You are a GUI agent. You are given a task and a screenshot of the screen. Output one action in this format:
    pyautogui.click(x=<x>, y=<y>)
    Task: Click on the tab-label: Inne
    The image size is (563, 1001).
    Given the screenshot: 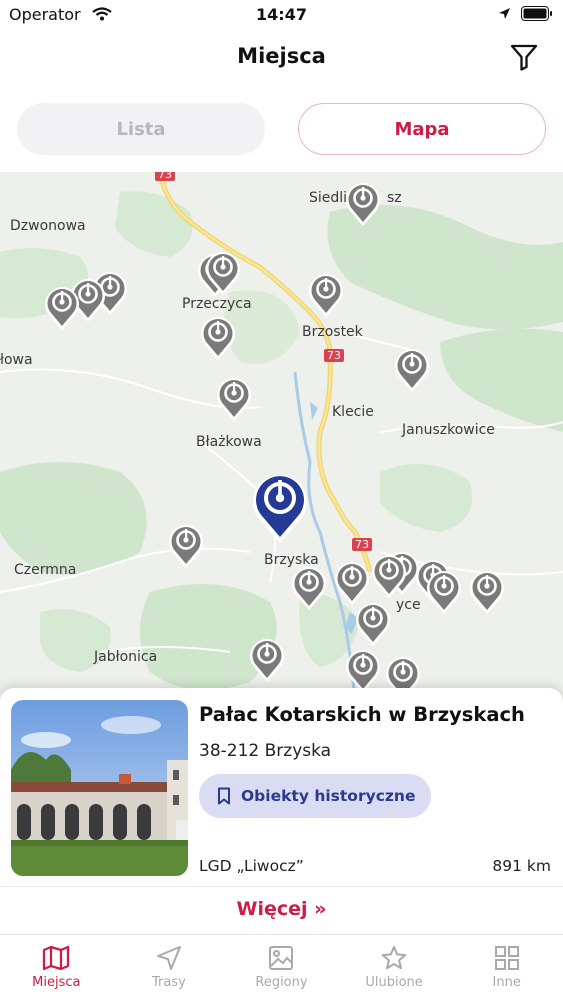 What is the action you would take?
    pyautogui.click(x=506, y=982)
    